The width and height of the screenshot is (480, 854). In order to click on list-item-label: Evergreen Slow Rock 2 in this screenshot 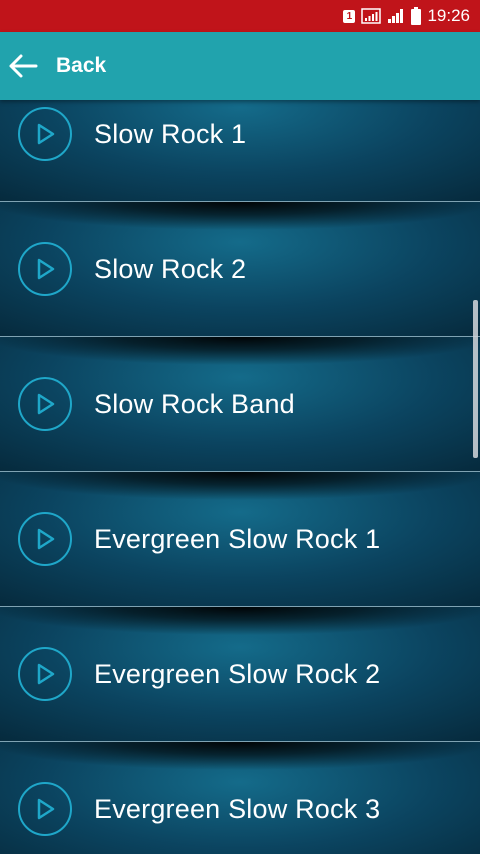, I will do `click(237, 673)`.